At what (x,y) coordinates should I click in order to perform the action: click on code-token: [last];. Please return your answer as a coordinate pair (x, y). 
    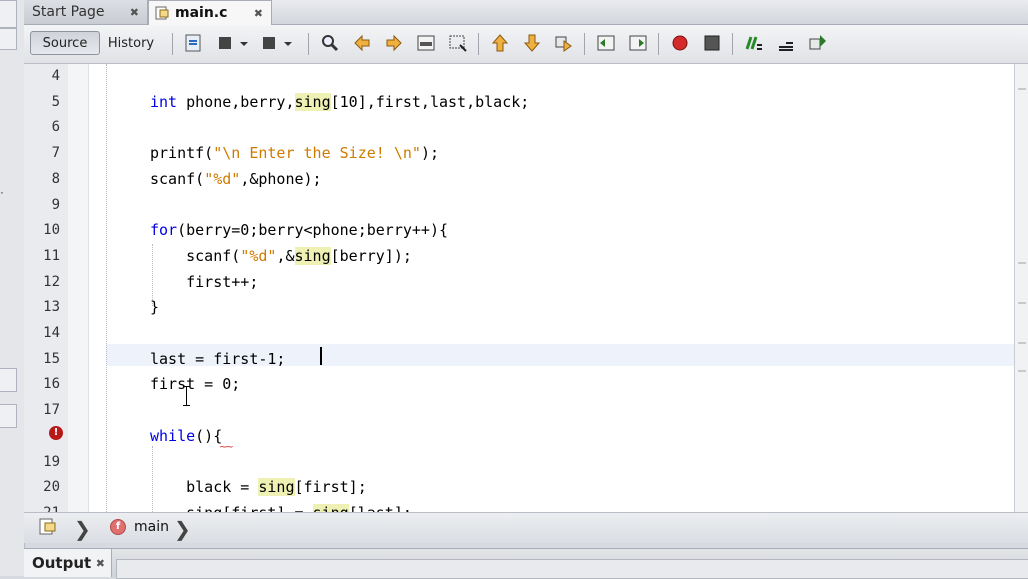
    Looking at the image, I should click on (380, 508).